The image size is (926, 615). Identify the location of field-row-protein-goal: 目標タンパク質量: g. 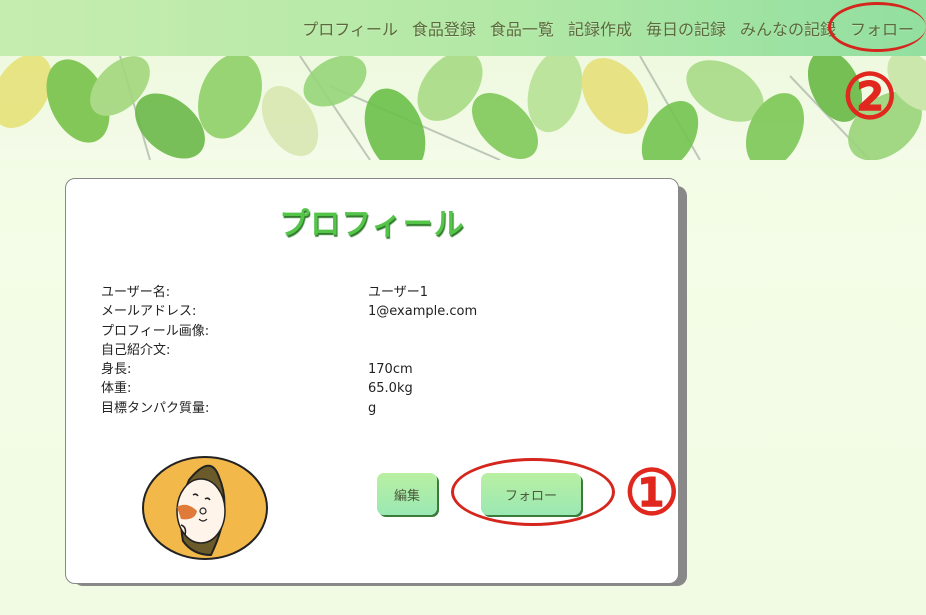
(289, 408).